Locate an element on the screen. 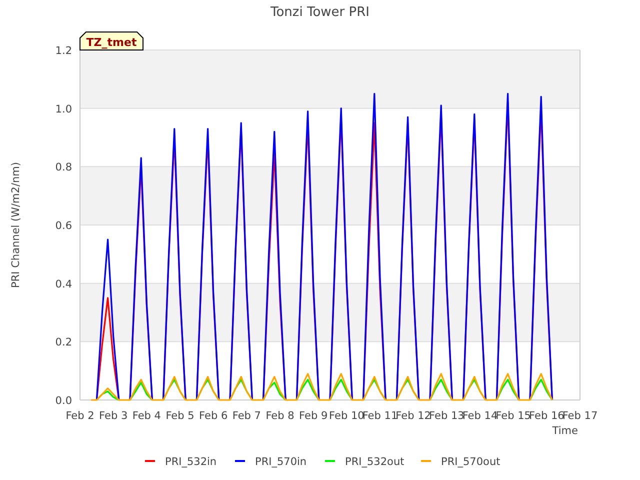  x-tick-label: Feb 9 is located at coordinates (313, 416).